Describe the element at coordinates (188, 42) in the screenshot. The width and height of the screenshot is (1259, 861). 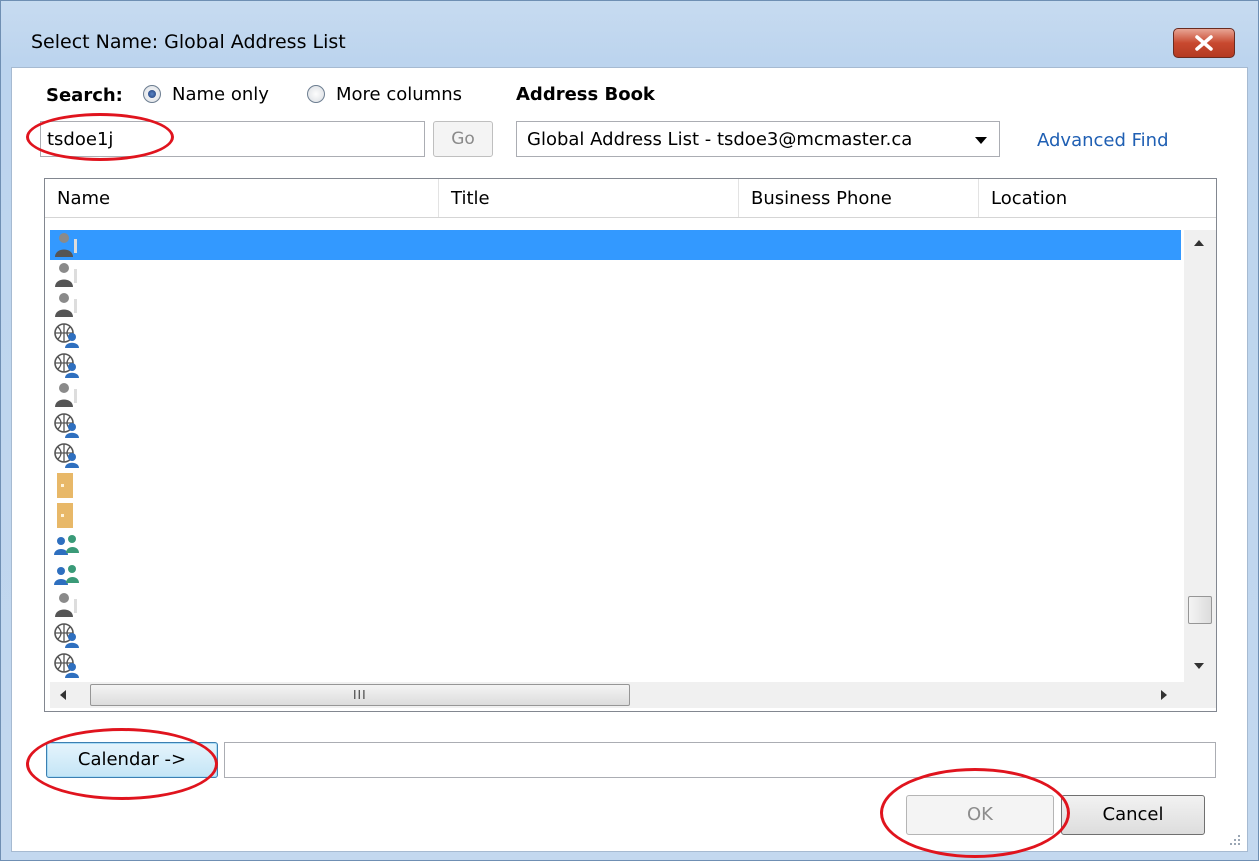
I see `window-title: Select Name: Global Address List` at that location.